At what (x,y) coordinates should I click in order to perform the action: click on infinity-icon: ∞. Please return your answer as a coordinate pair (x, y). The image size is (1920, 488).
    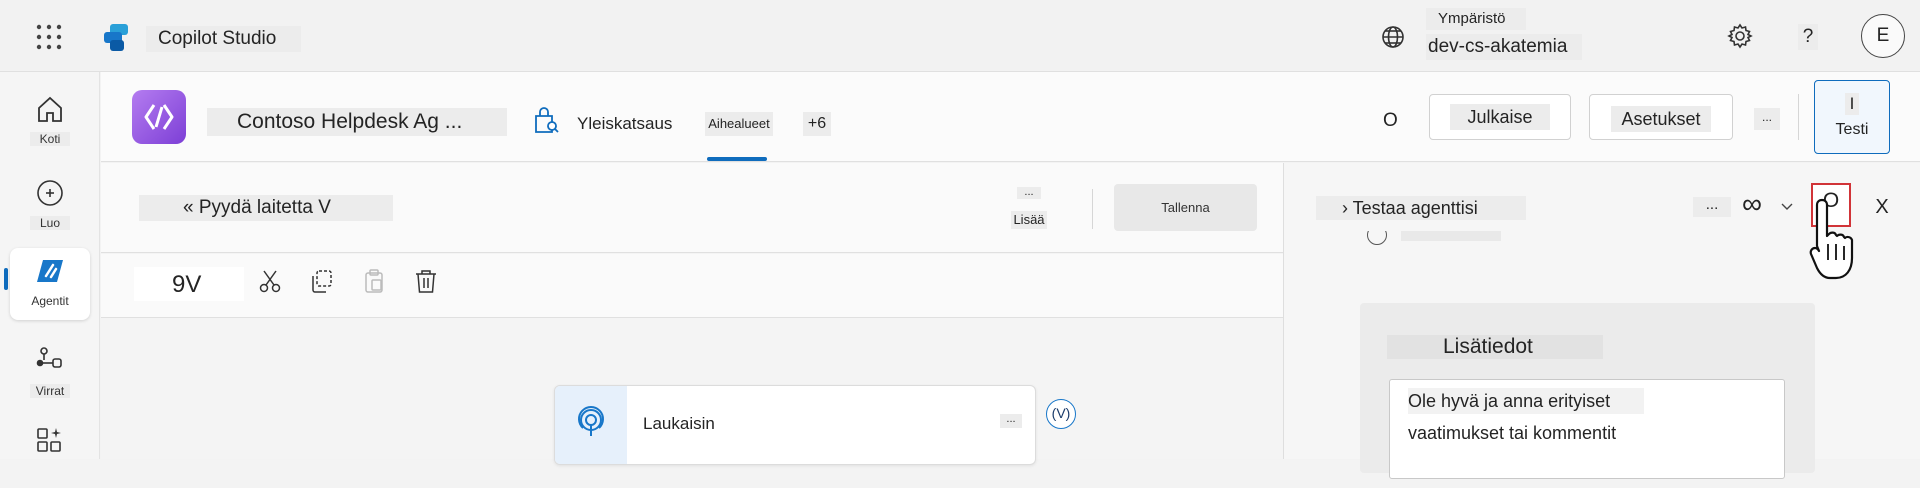
    Looking at the image, I should click on (1752, 204).